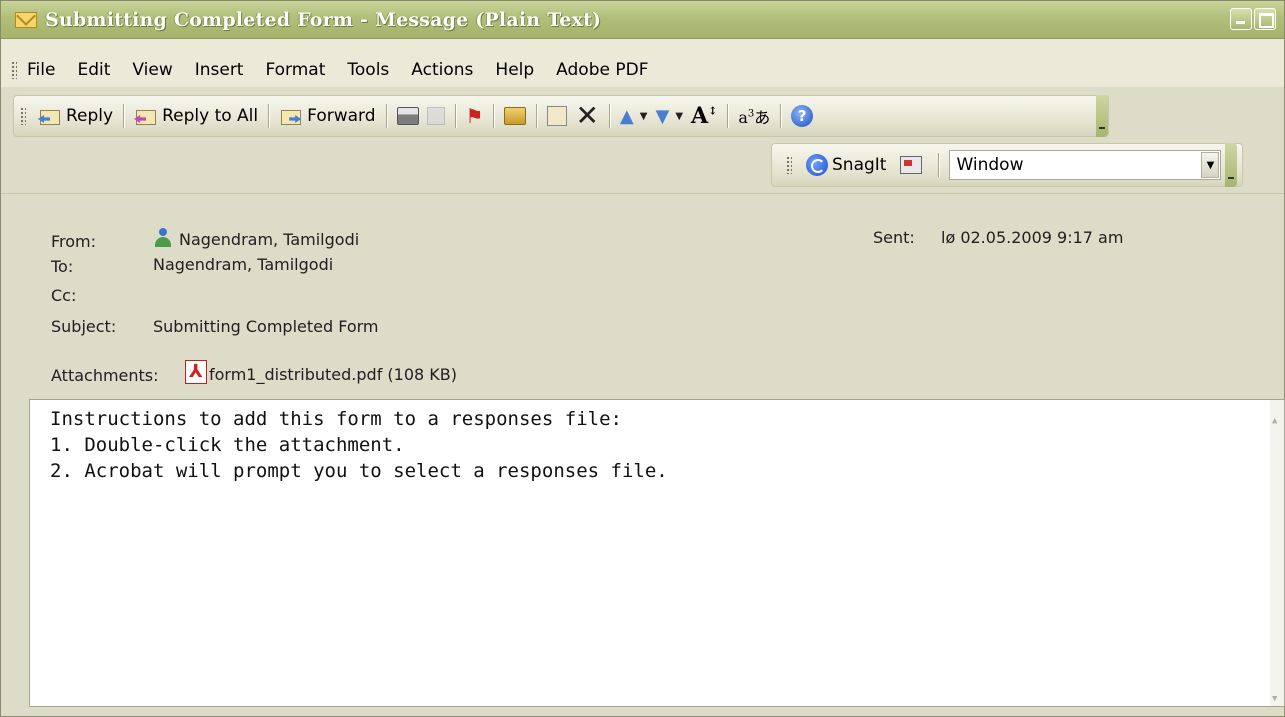 The width and height of the screenshot is (1285, 717). I want to click on menu-view: View, so click(152, 70).